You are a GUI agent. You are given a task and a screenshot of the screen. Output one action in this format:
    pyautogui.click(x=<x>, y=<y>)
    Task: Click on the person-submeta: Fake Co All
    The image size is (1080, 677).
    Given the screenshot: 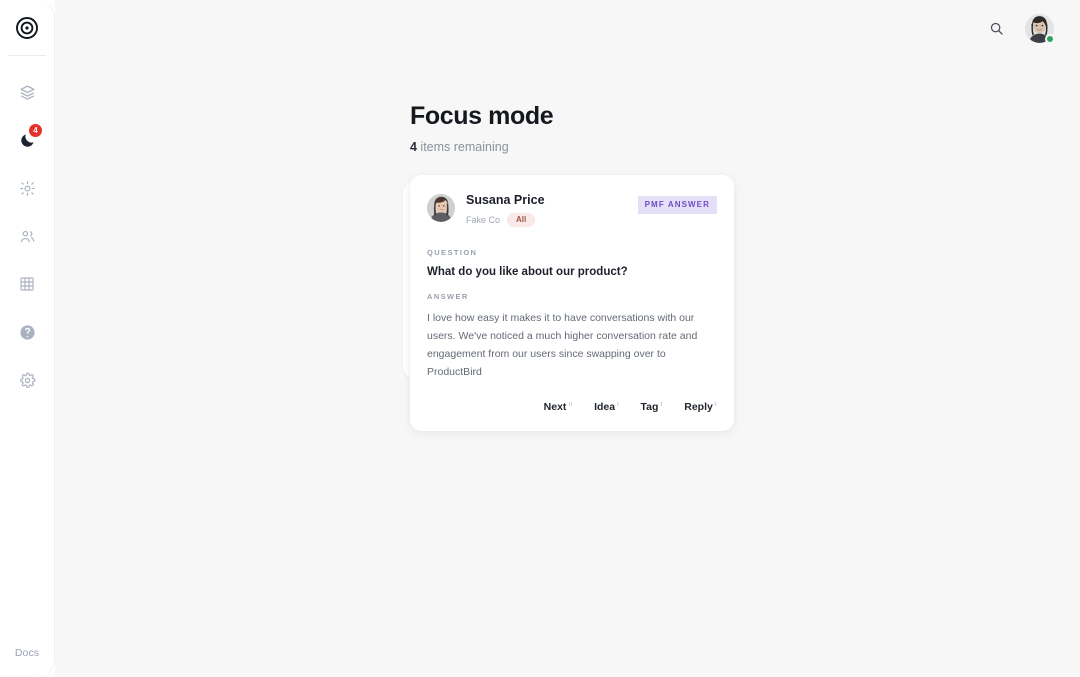 What is the action you would take?
    pyautogui.click(x=552, y=219)
    